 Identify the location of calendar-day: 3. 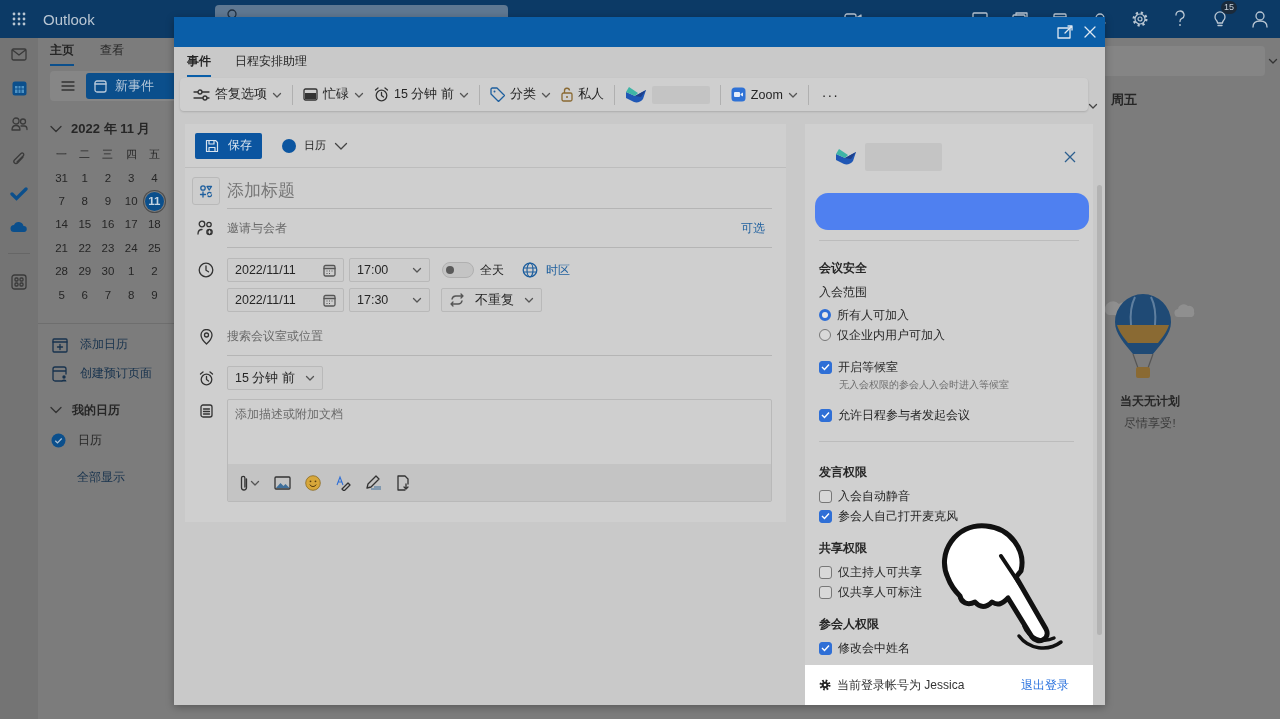
(131, 177).